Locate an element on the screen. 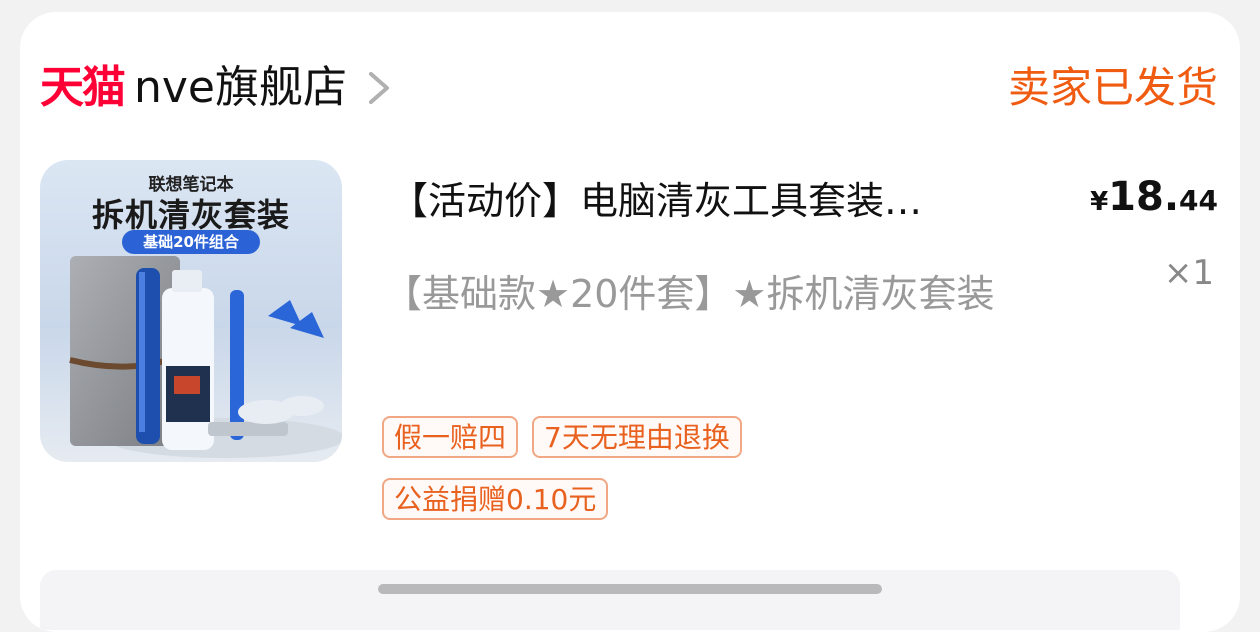 The width and height of the screenshot is (1260, 632). price-decimal: 44 is located at coordinates (1198, 200).